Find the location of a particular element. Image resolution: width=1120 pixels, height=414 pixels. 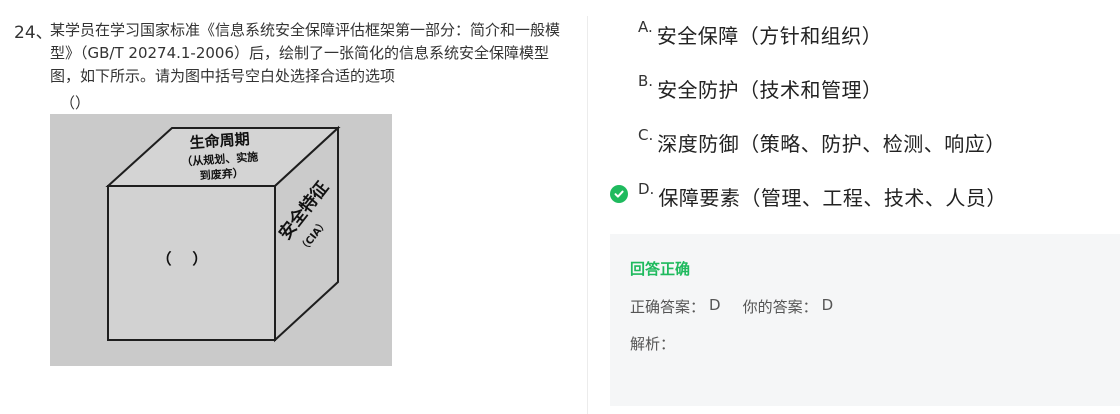

option-c: C. 深度防御（策略、防护、检测、响应） is located at coordinates (822, 141).